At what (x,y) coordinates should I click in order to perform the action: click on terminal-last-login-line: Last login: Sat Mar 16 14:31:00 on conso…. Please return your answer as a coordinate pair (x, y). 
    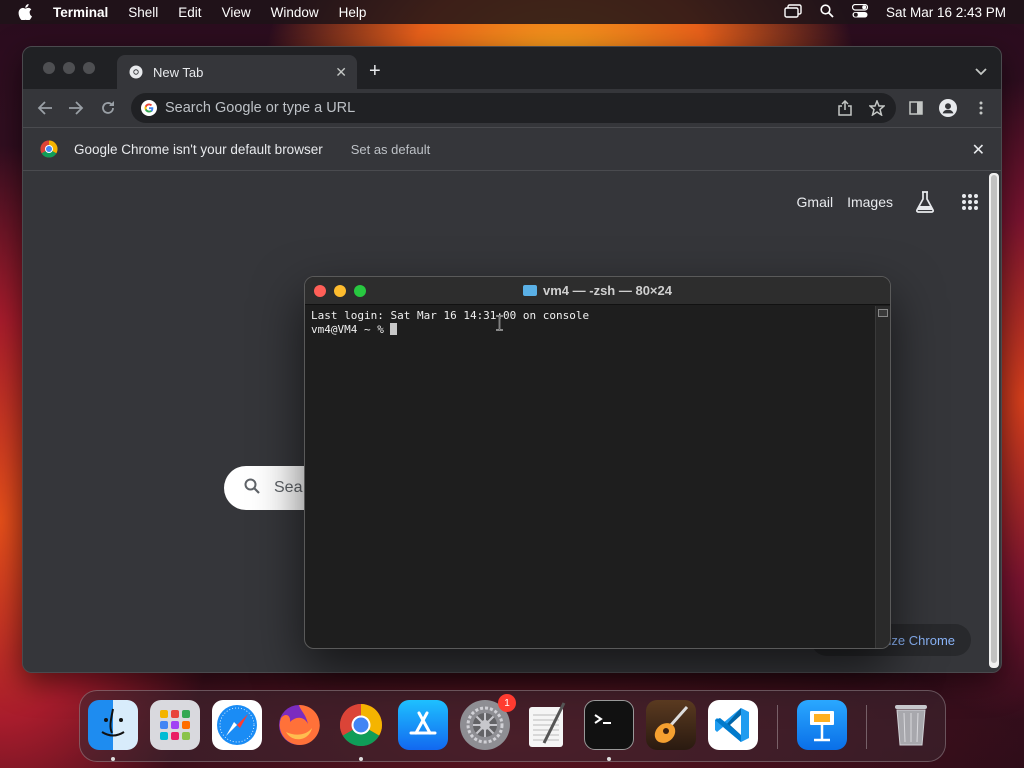
    Looking at the image, I should click on (450, 315).